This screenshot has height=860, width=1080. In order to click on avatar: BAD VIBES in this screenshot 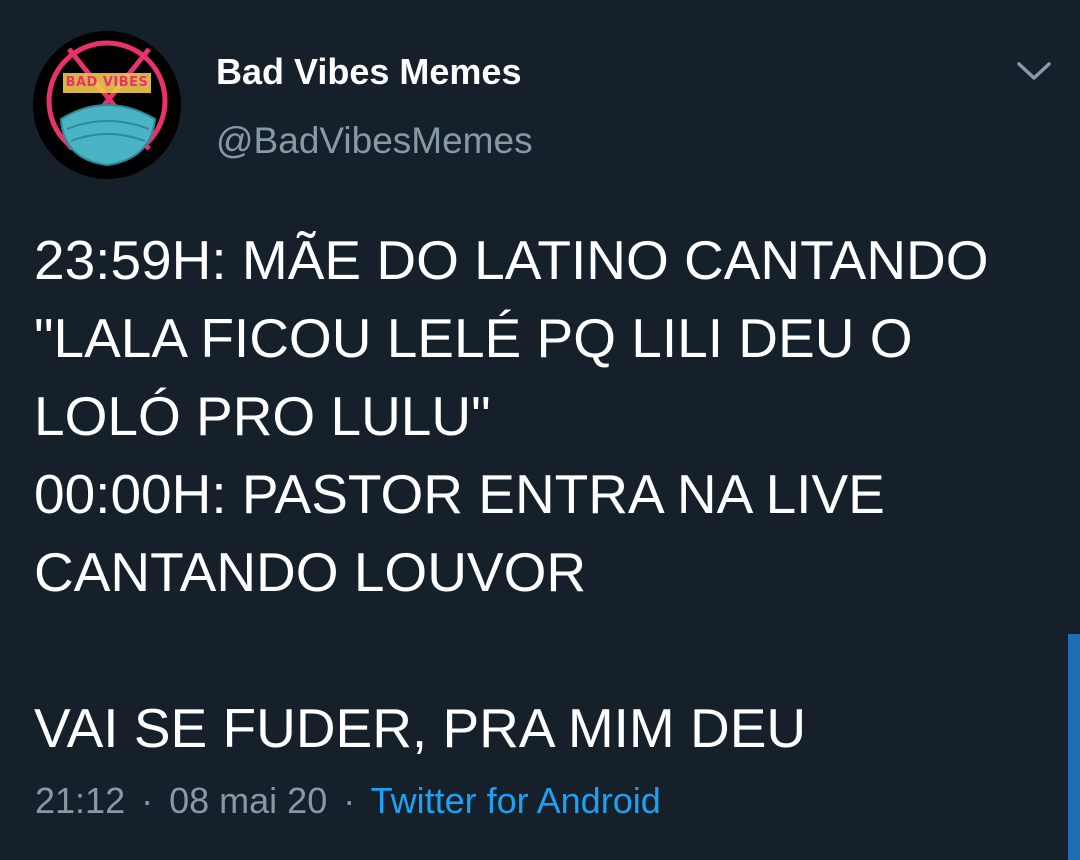, I will do `click(107, 105)`.